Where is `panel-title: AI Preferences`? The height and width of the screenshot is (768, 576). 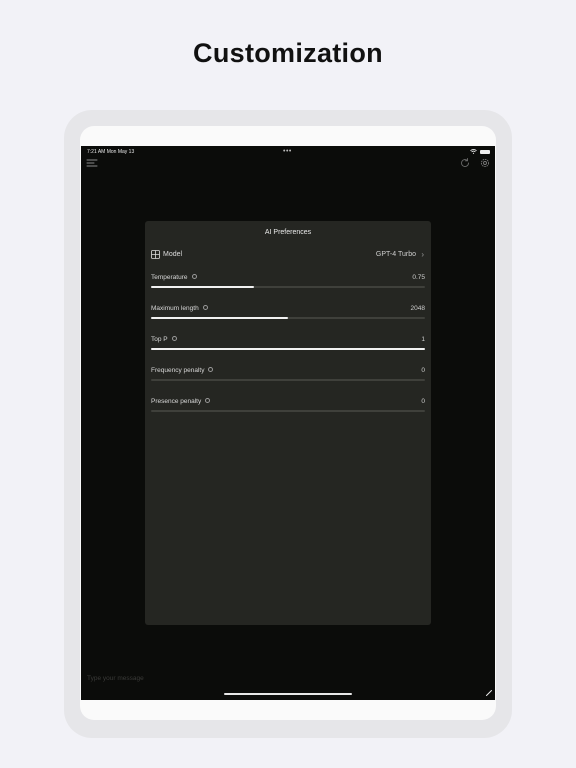
panel-title: AI Preferences is located at coordinates (288, 232).